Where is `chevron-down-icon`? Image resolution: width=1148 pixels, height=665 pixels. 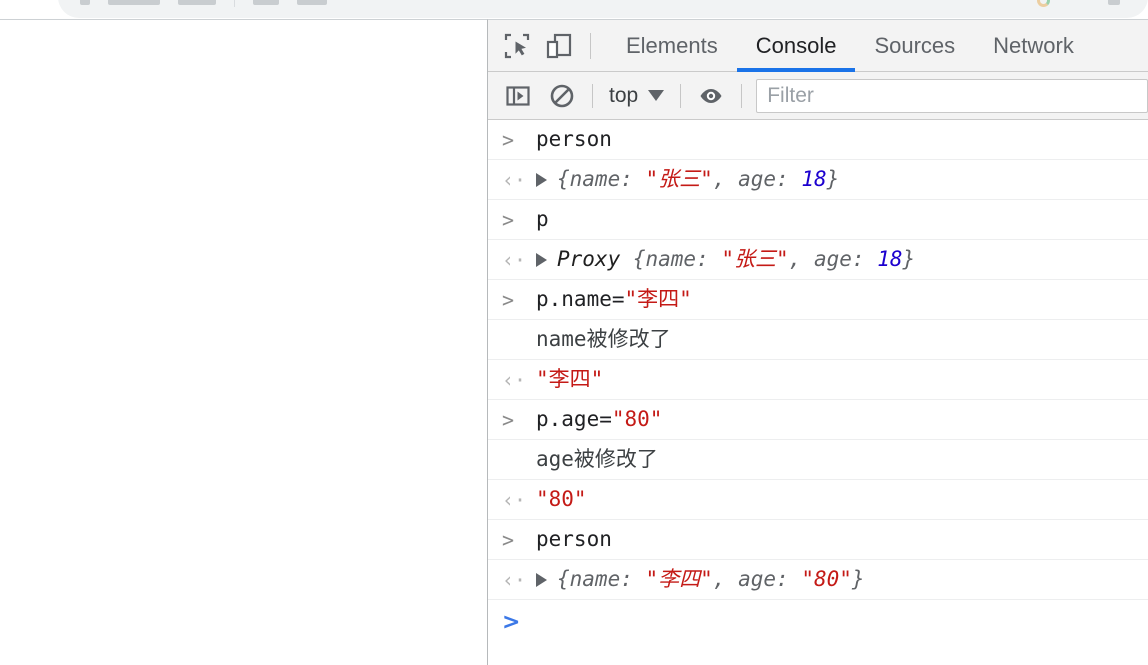 chevron-down-icon is located at coordinates (656, 95).